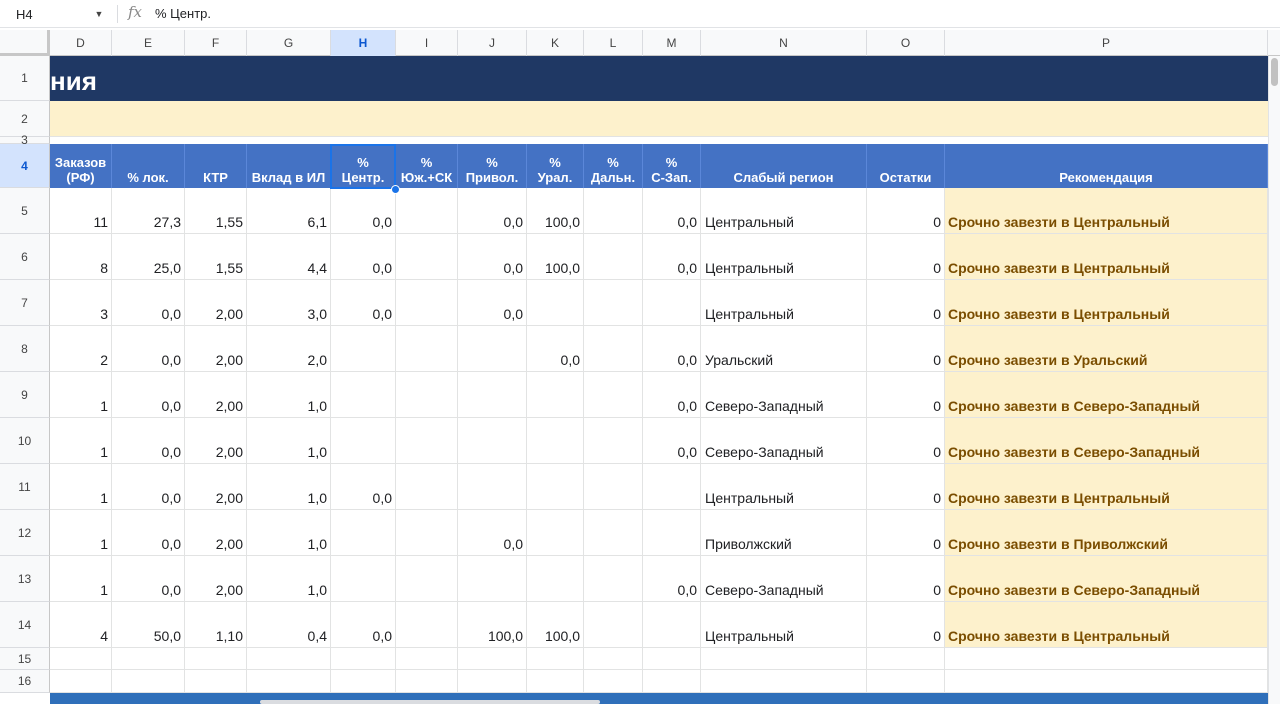  What do you see at coordinates (25, 395) in the screenshot?
I see `row-header-9: 9` at bounding box center [25, 395].